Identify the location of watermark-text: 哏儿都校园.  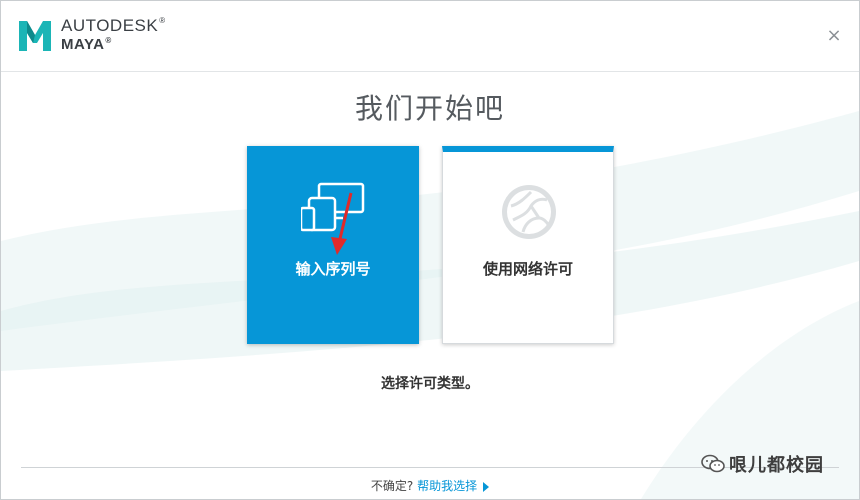
(776, 465).